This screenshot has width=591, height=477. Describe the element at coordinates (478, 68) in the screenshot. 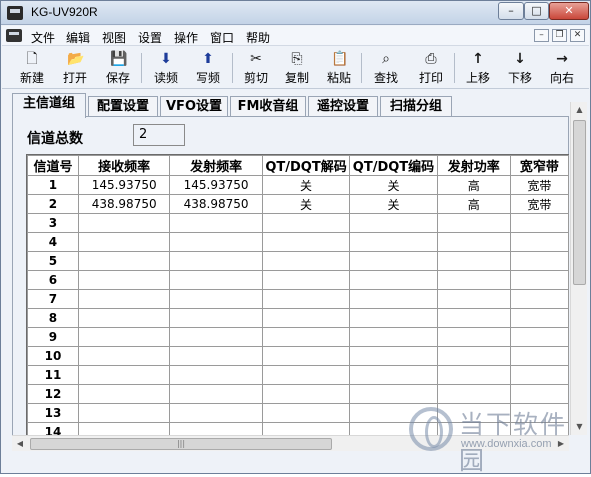

I see `move-up-button: ↑ 上移` at that location.